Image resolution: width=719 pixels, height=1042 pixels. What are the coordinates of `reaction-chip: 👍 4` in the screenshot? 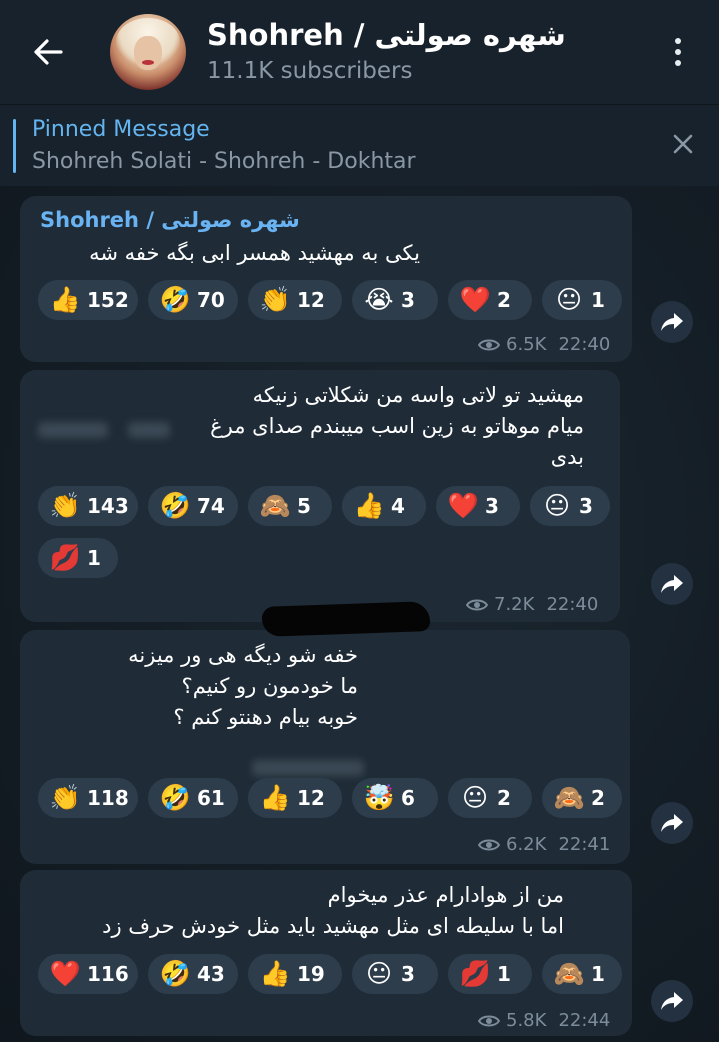 It's located at (384, 506).